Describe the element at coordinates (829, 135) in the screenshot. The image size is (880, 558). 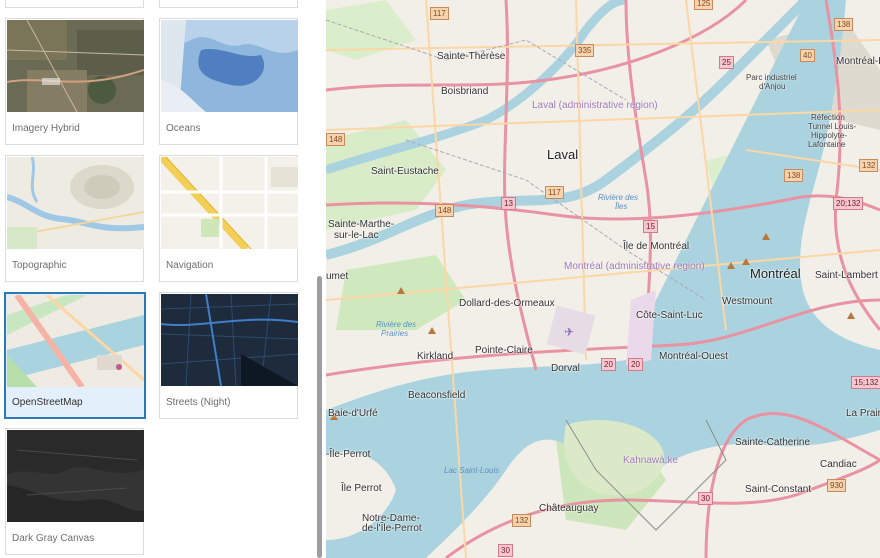
I see `map-label-hippolyte: Hippolyte-` at that location.